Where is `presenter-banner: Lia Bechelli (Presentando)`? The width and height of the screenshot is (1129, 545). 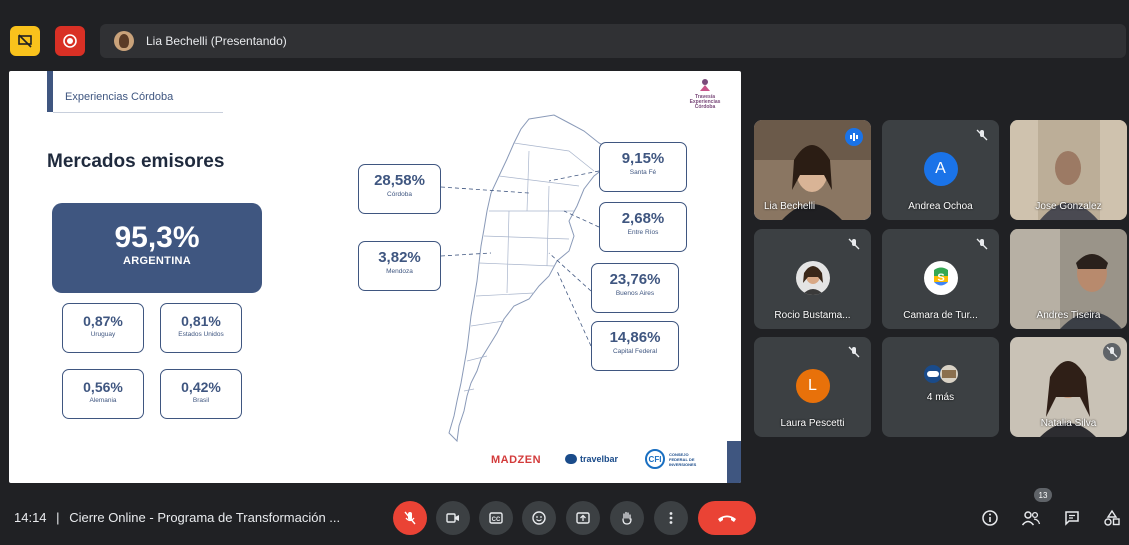 presenter-banner: Lia Bechelli (Presentando) is located at coordinates (613, 41).